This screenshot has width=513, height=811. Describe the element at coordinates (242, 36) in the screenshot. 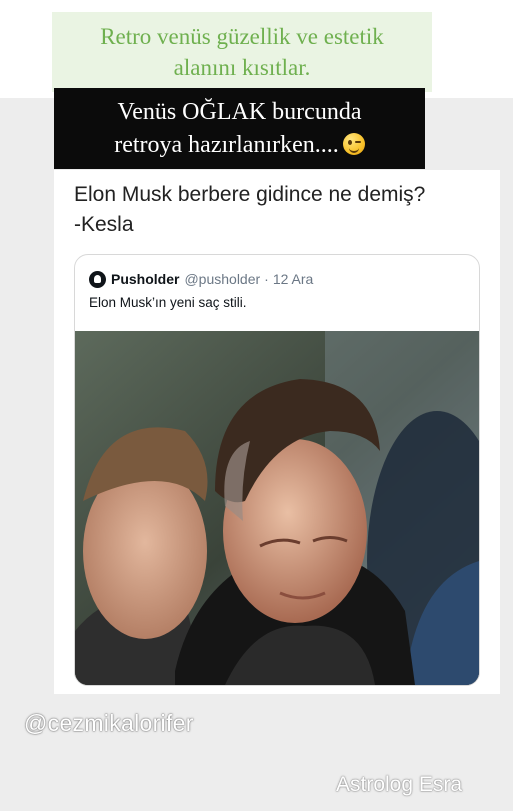

I see `green-caption-line-1: Retro venüs güzellik ve estetik` at that location.